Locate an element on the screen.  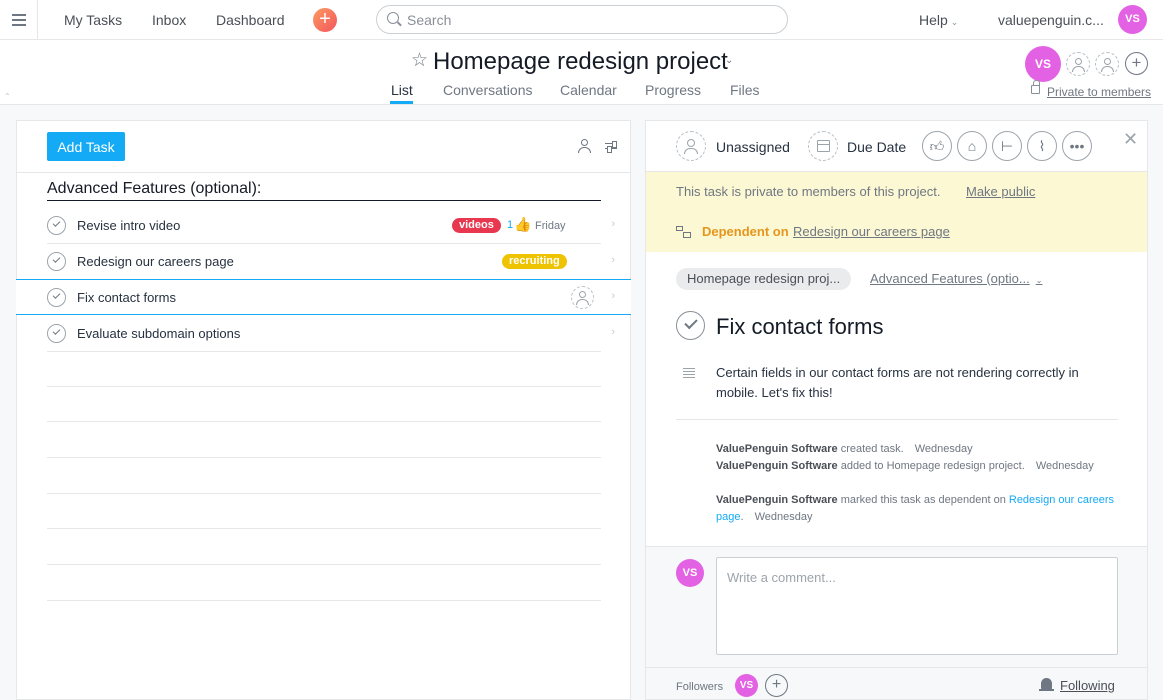
attachment-button: ⌇ is located at coordinates (1042, 146).